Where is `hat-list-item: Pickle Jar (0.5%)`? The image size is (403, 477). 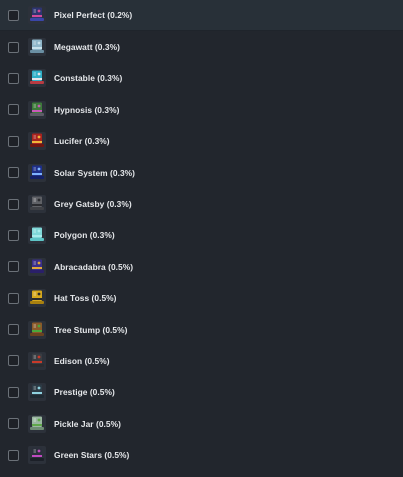 hat-list-item: Pickle Jar (0.5%) is located at coordinates (201, 423).